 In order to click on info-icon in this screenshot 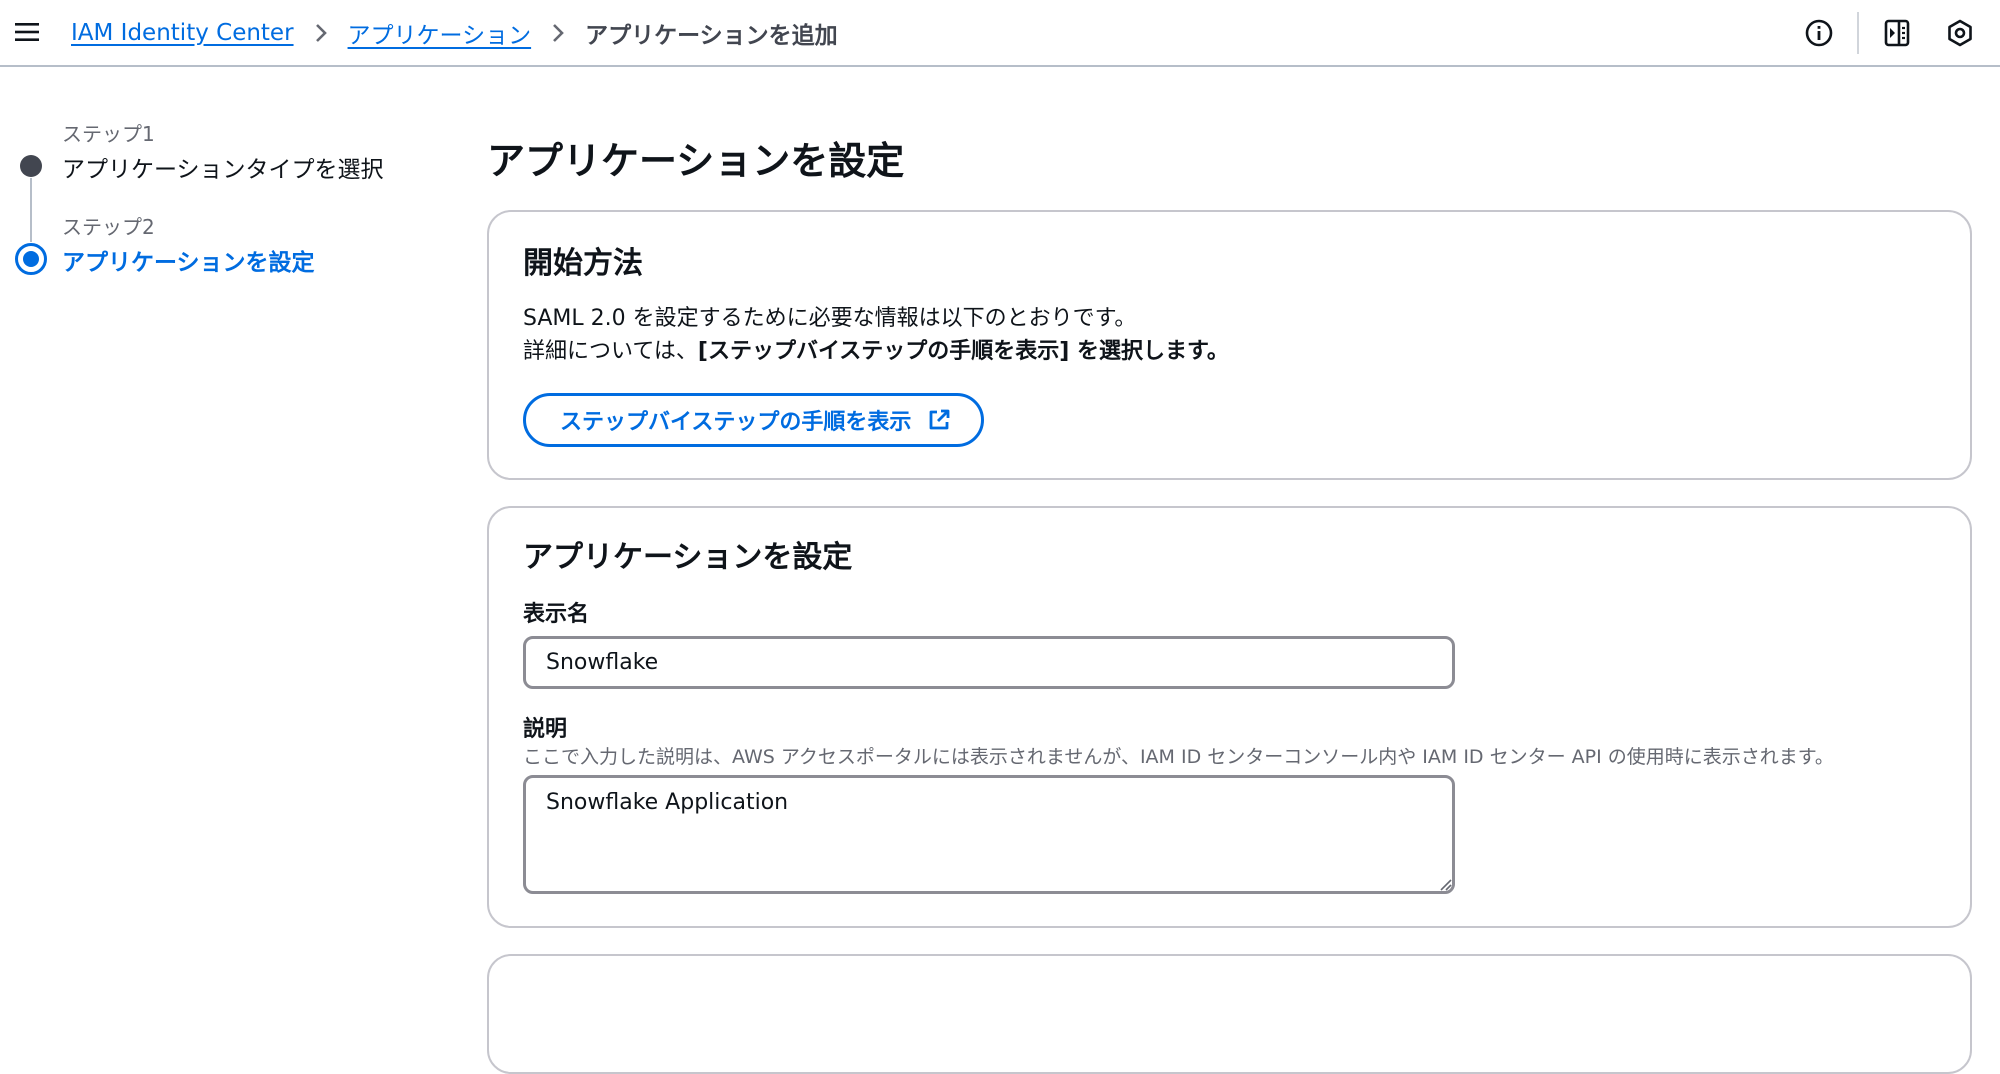, I will do `click(1819, 33)`.